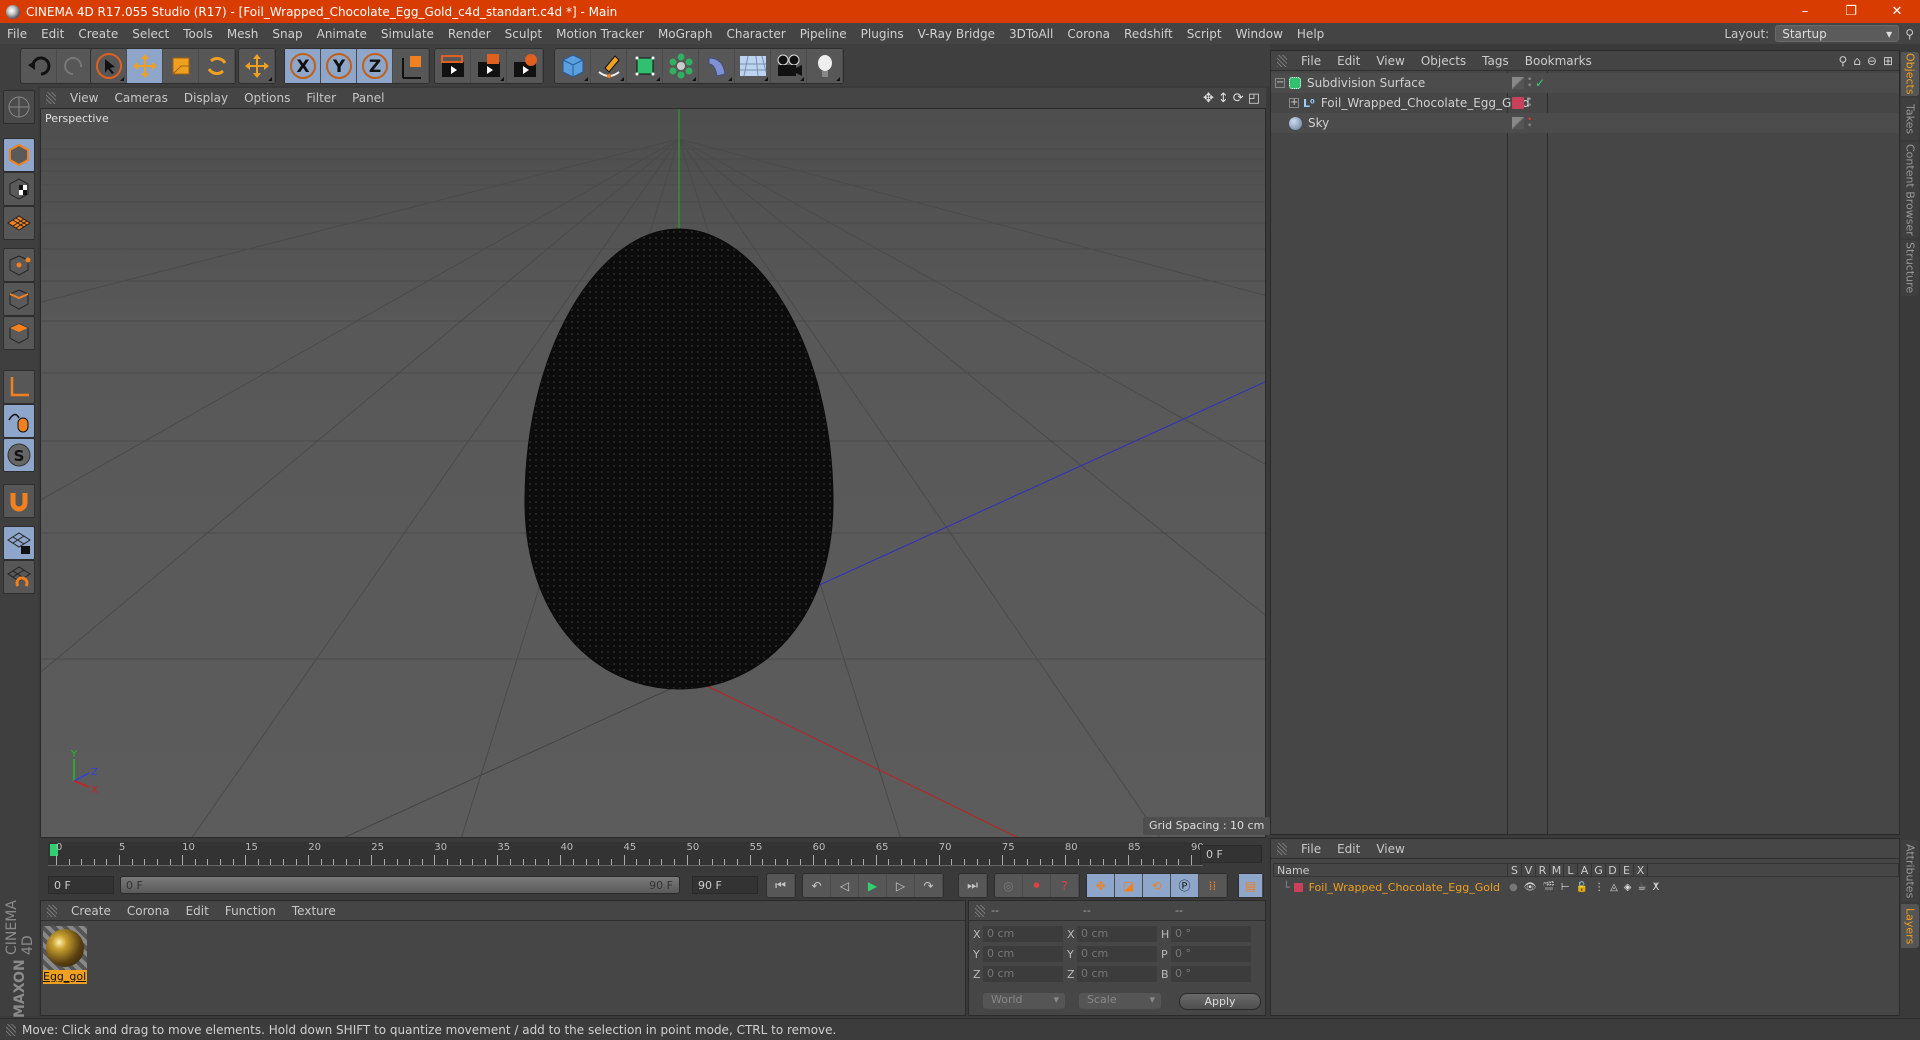 The width and height of the screenshot is (1920, 1040). Describe the element at coordinates (973, 885) in the screenshot. I see `goto-end-icon: ⏭` at that location.